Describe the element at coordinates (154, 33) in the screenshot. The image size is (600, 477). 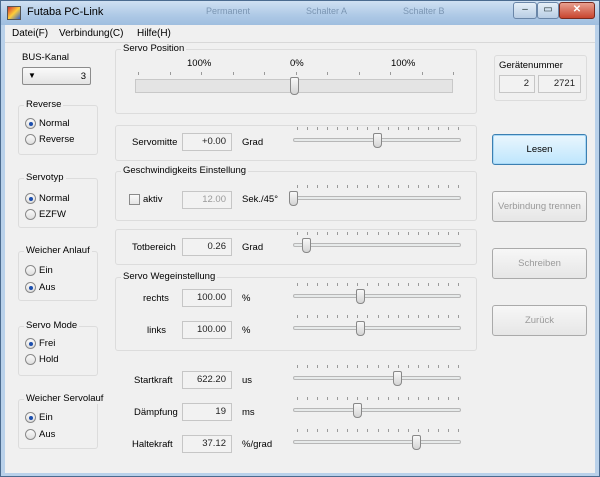
I see `menu-hilfe: Hilfe(H)` at that location.